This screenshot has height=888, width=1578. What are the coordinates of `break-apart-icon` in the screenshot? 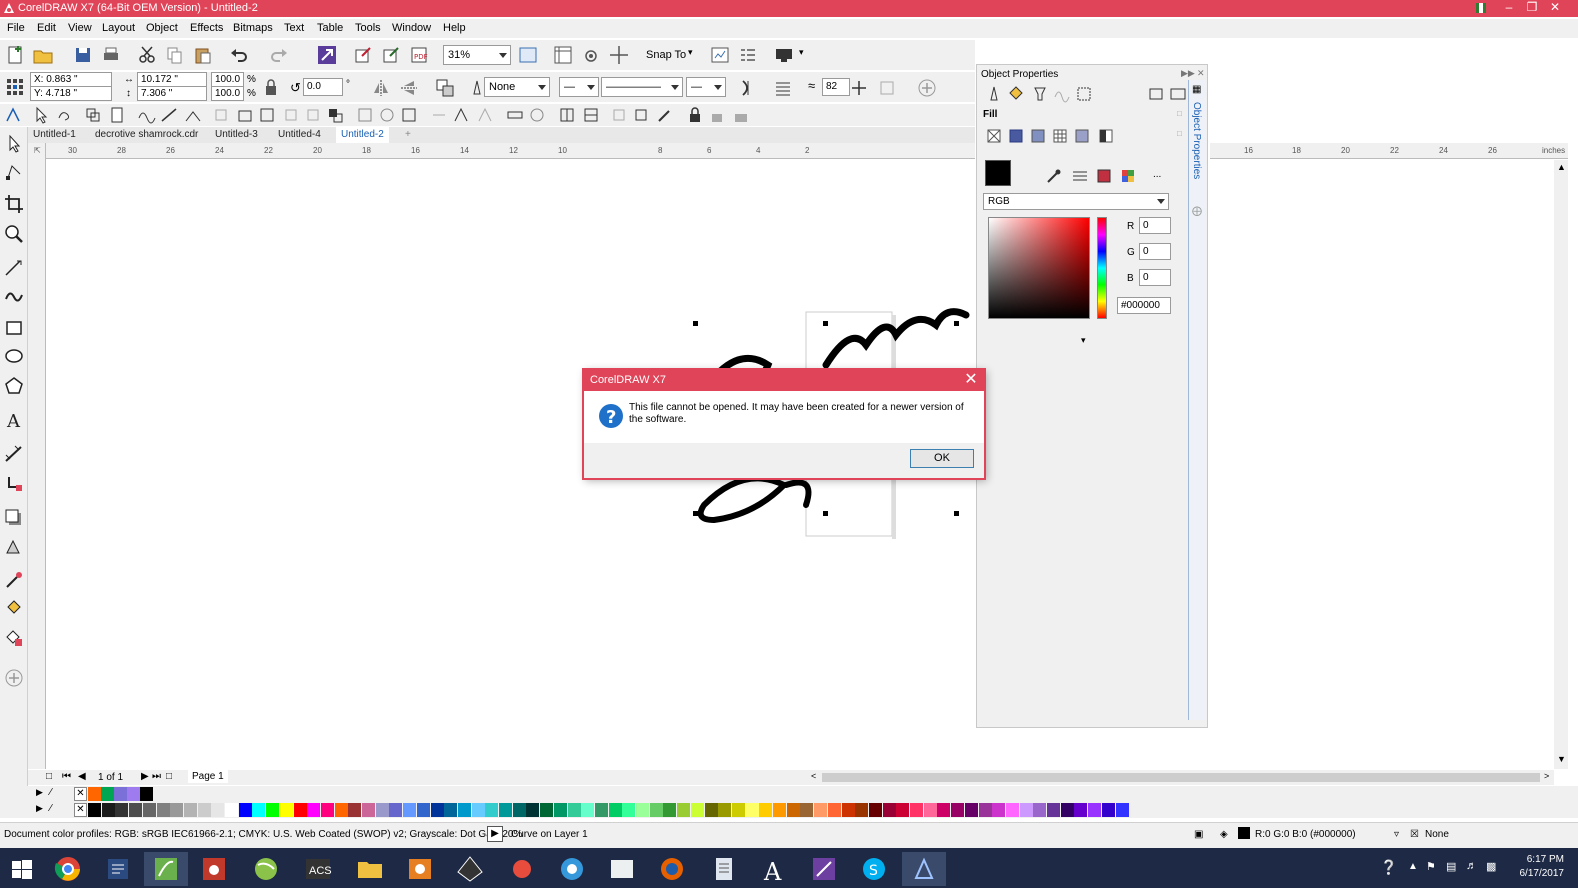 It's located at (445, 88).